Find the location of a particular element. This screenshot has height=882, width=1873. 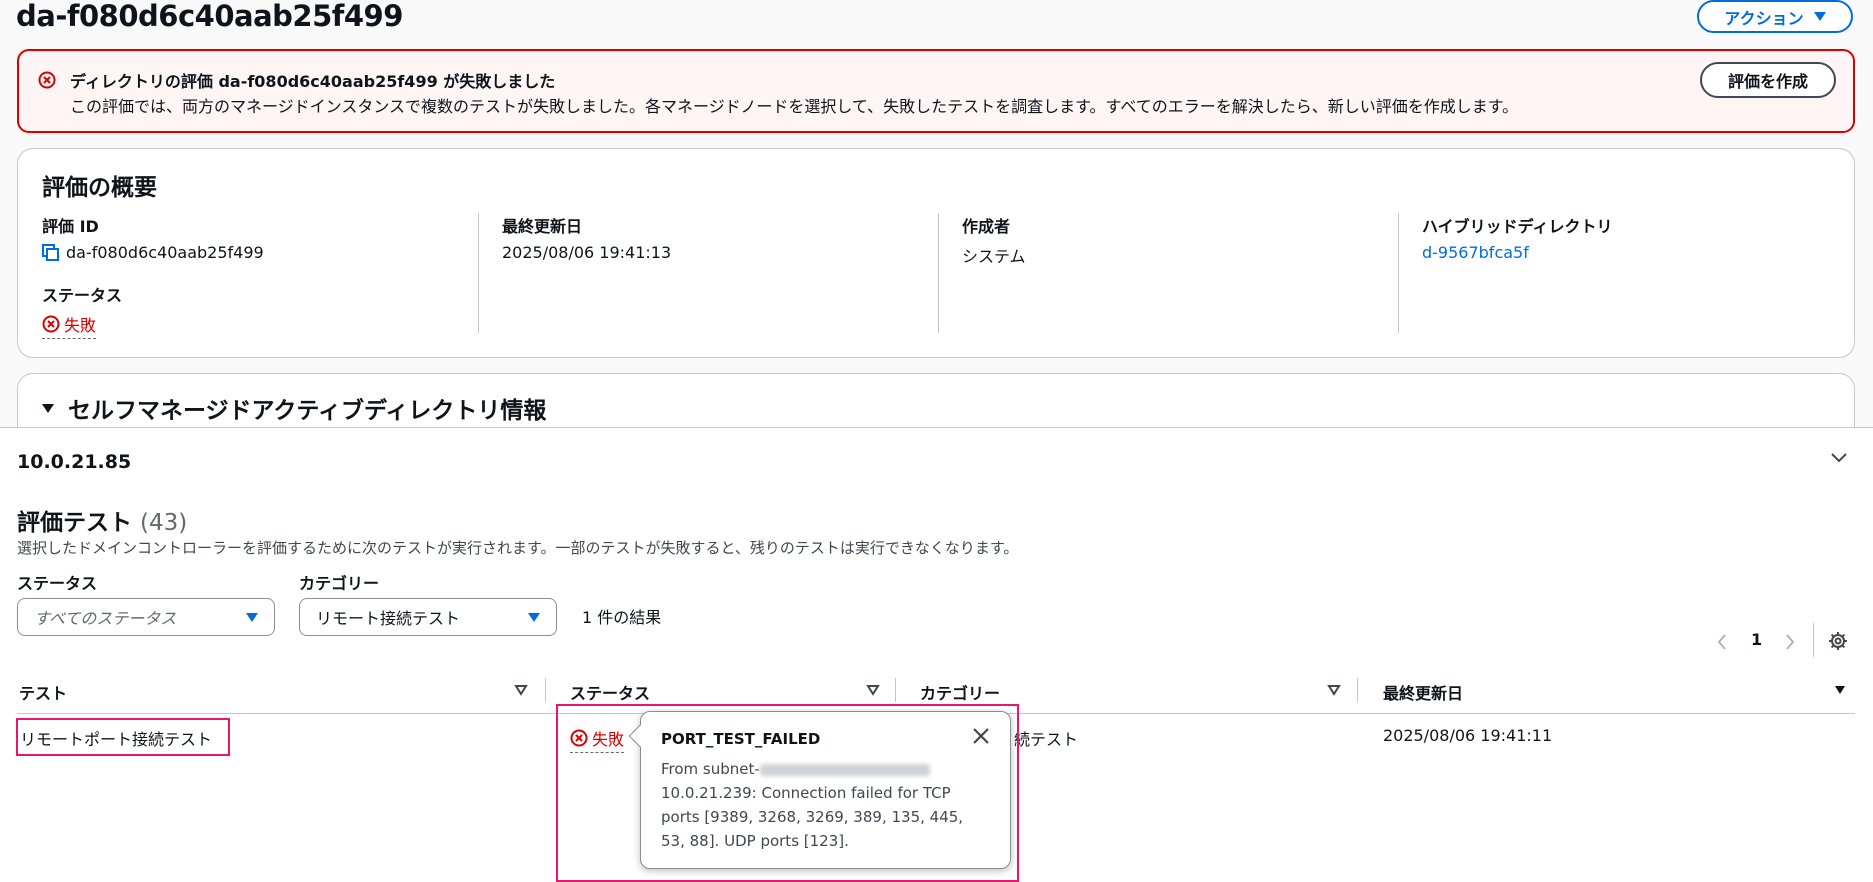

tests-count: (43) is located at coordinates (164, 523).